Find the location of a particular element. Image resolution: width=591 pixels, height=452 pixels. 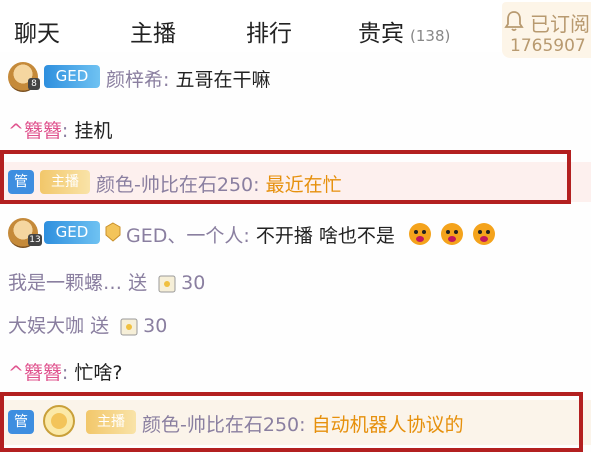

user-name: 颜梓希 is located at coordinates (134, 80).